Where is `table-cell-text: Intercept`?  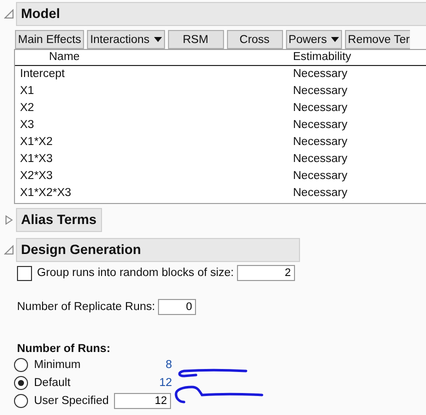 table-cell-text: Intercept is located at coordinates (42, 74).